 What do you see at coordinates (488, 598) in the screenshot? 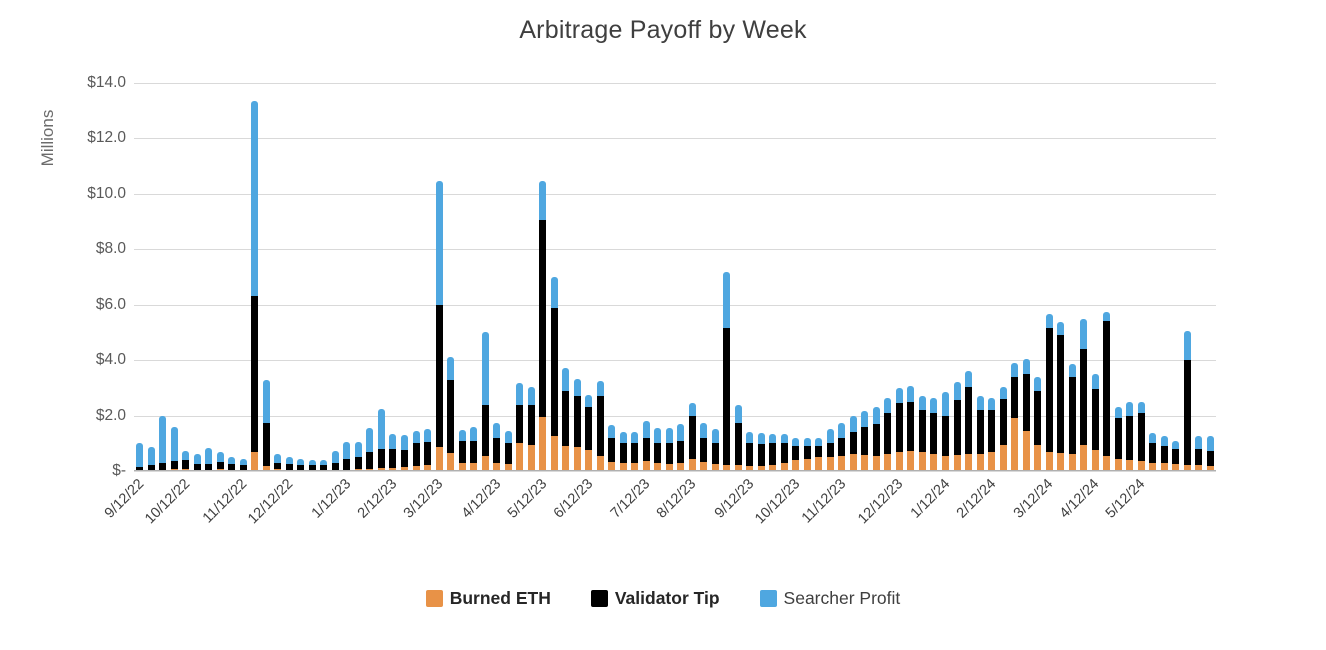
I see `legend-item: Burned ETH` at bounding box center [488, 598].